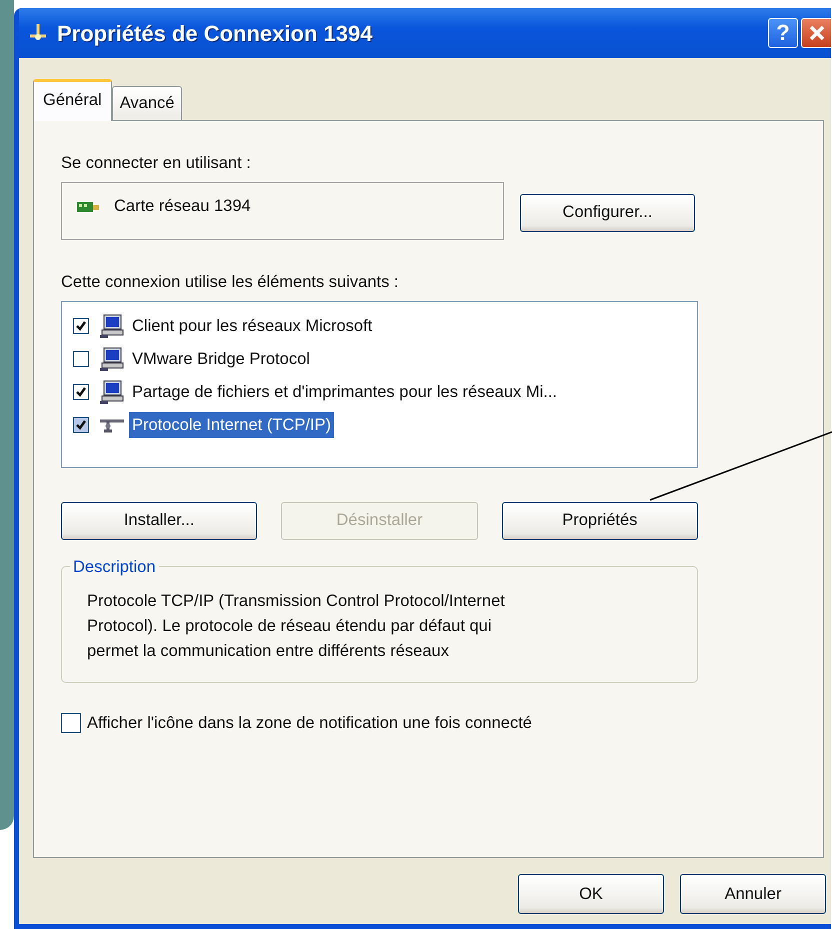 Image resolution: width=832 pixels, height=929 pixels. I want to click on list-item: Protocole Internet (TCP/IP), so click(231, 425).